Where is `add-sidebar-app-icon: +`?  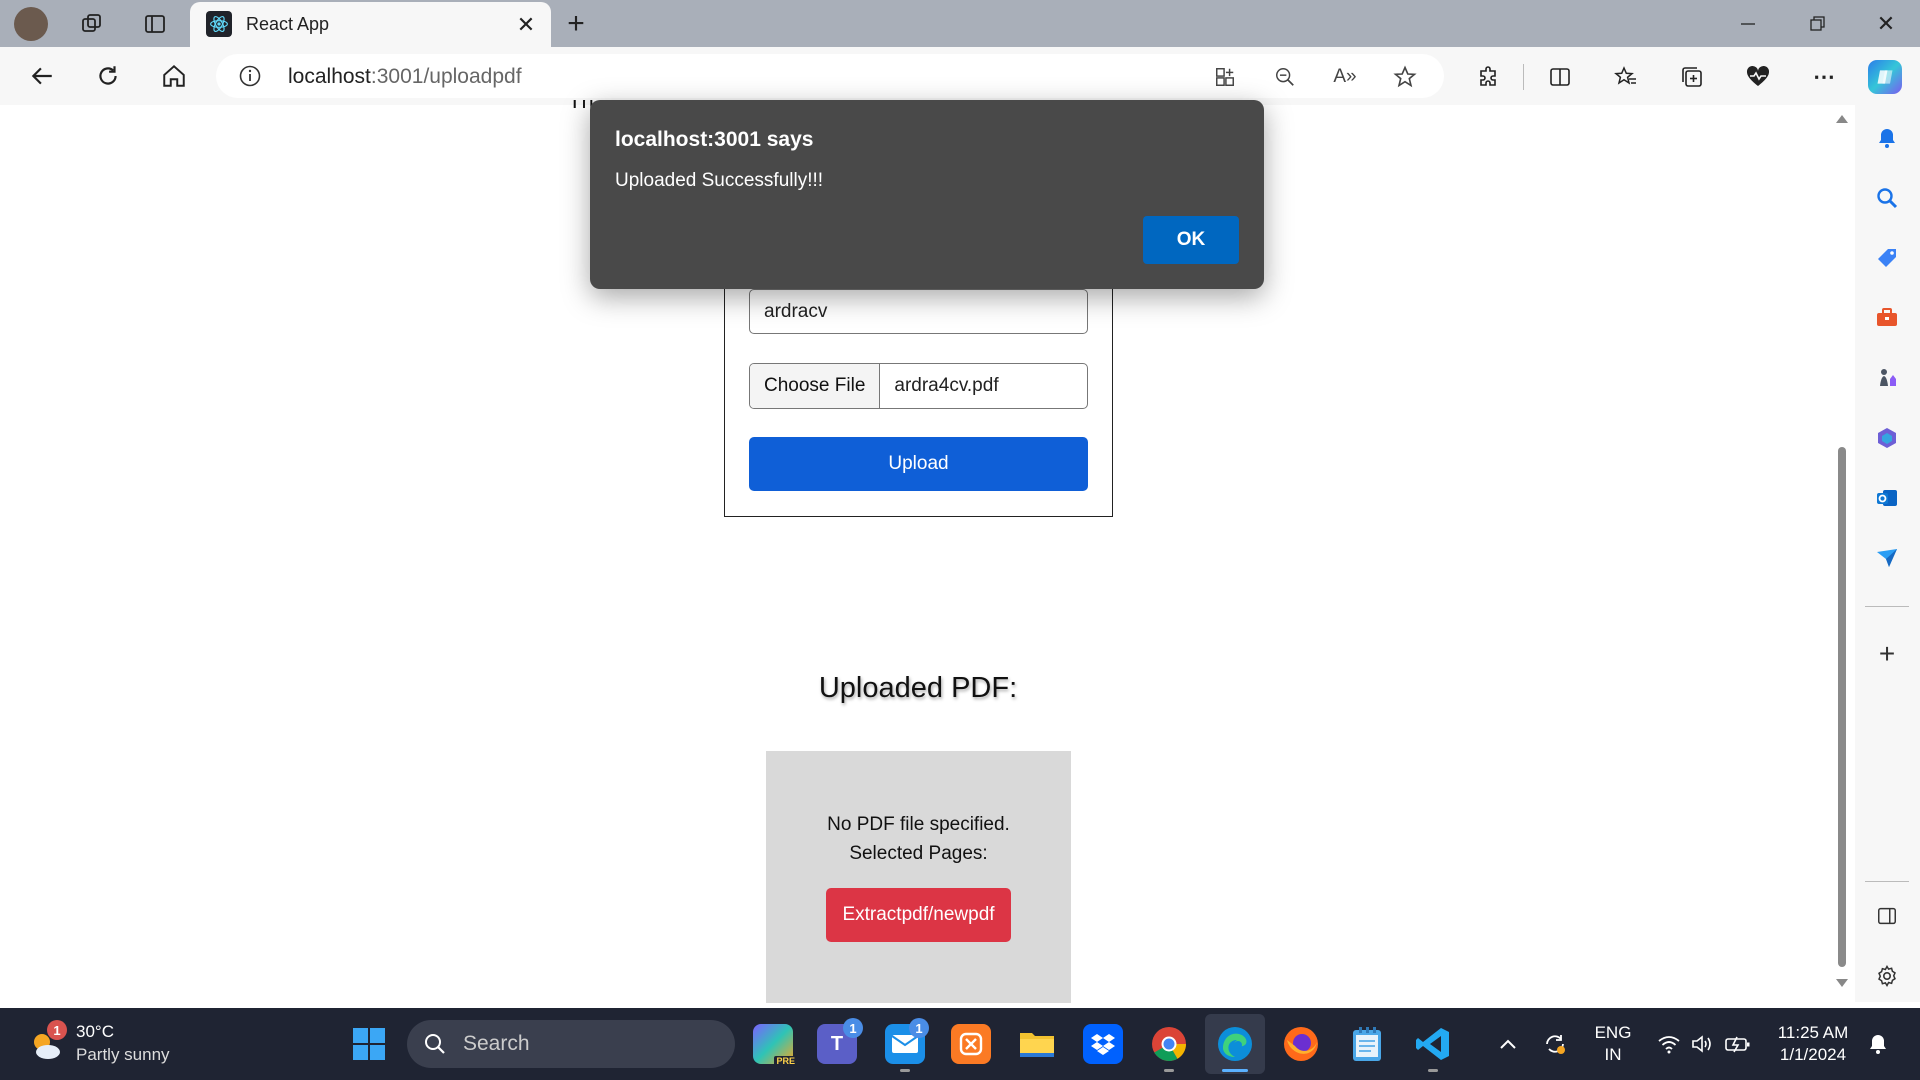 add-sidebar-app-icon: + is located at coordinates (1887, 653).